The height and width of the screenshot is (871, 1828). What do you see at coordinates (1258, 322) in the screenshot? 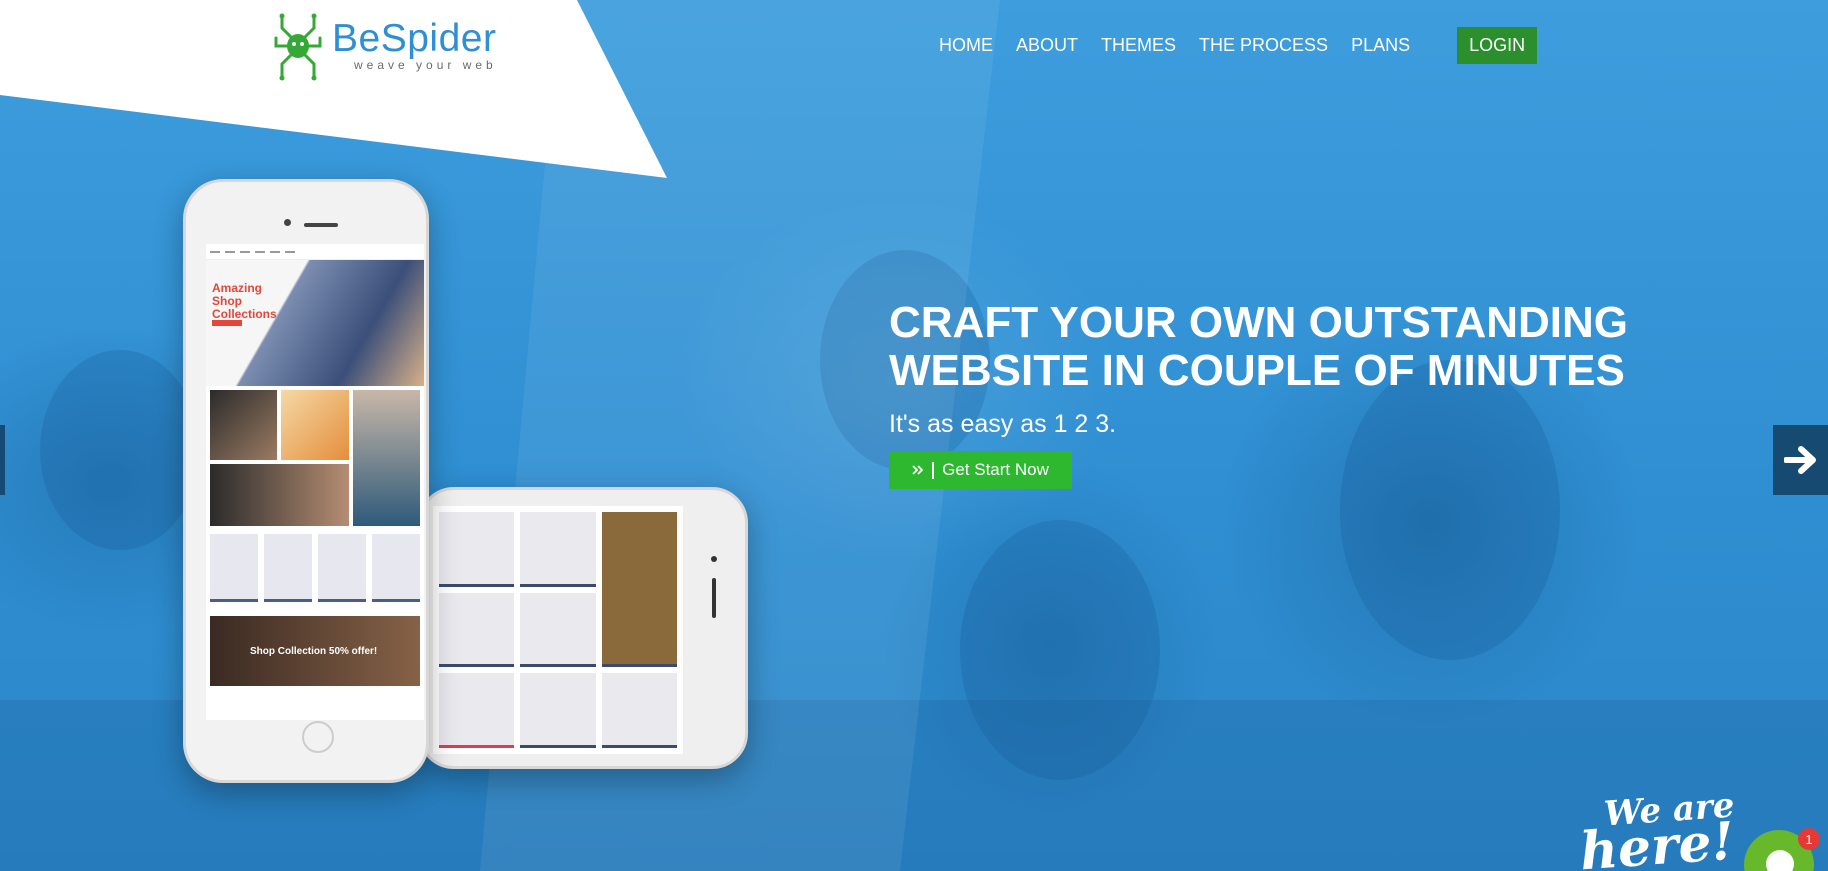
I see `headline-line-1: CRAFT YOUR OWN OUTSTANDING` at bounding box center [1258, 322].